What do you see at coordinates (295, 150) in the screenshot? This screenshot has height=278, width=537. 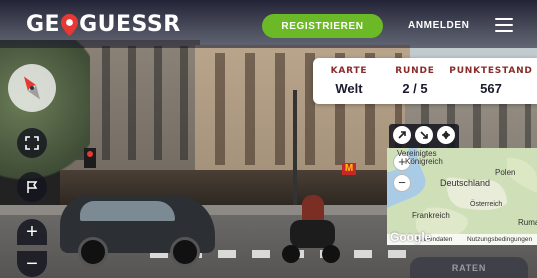 I see `street-pole` at bounding box center [295, 150].